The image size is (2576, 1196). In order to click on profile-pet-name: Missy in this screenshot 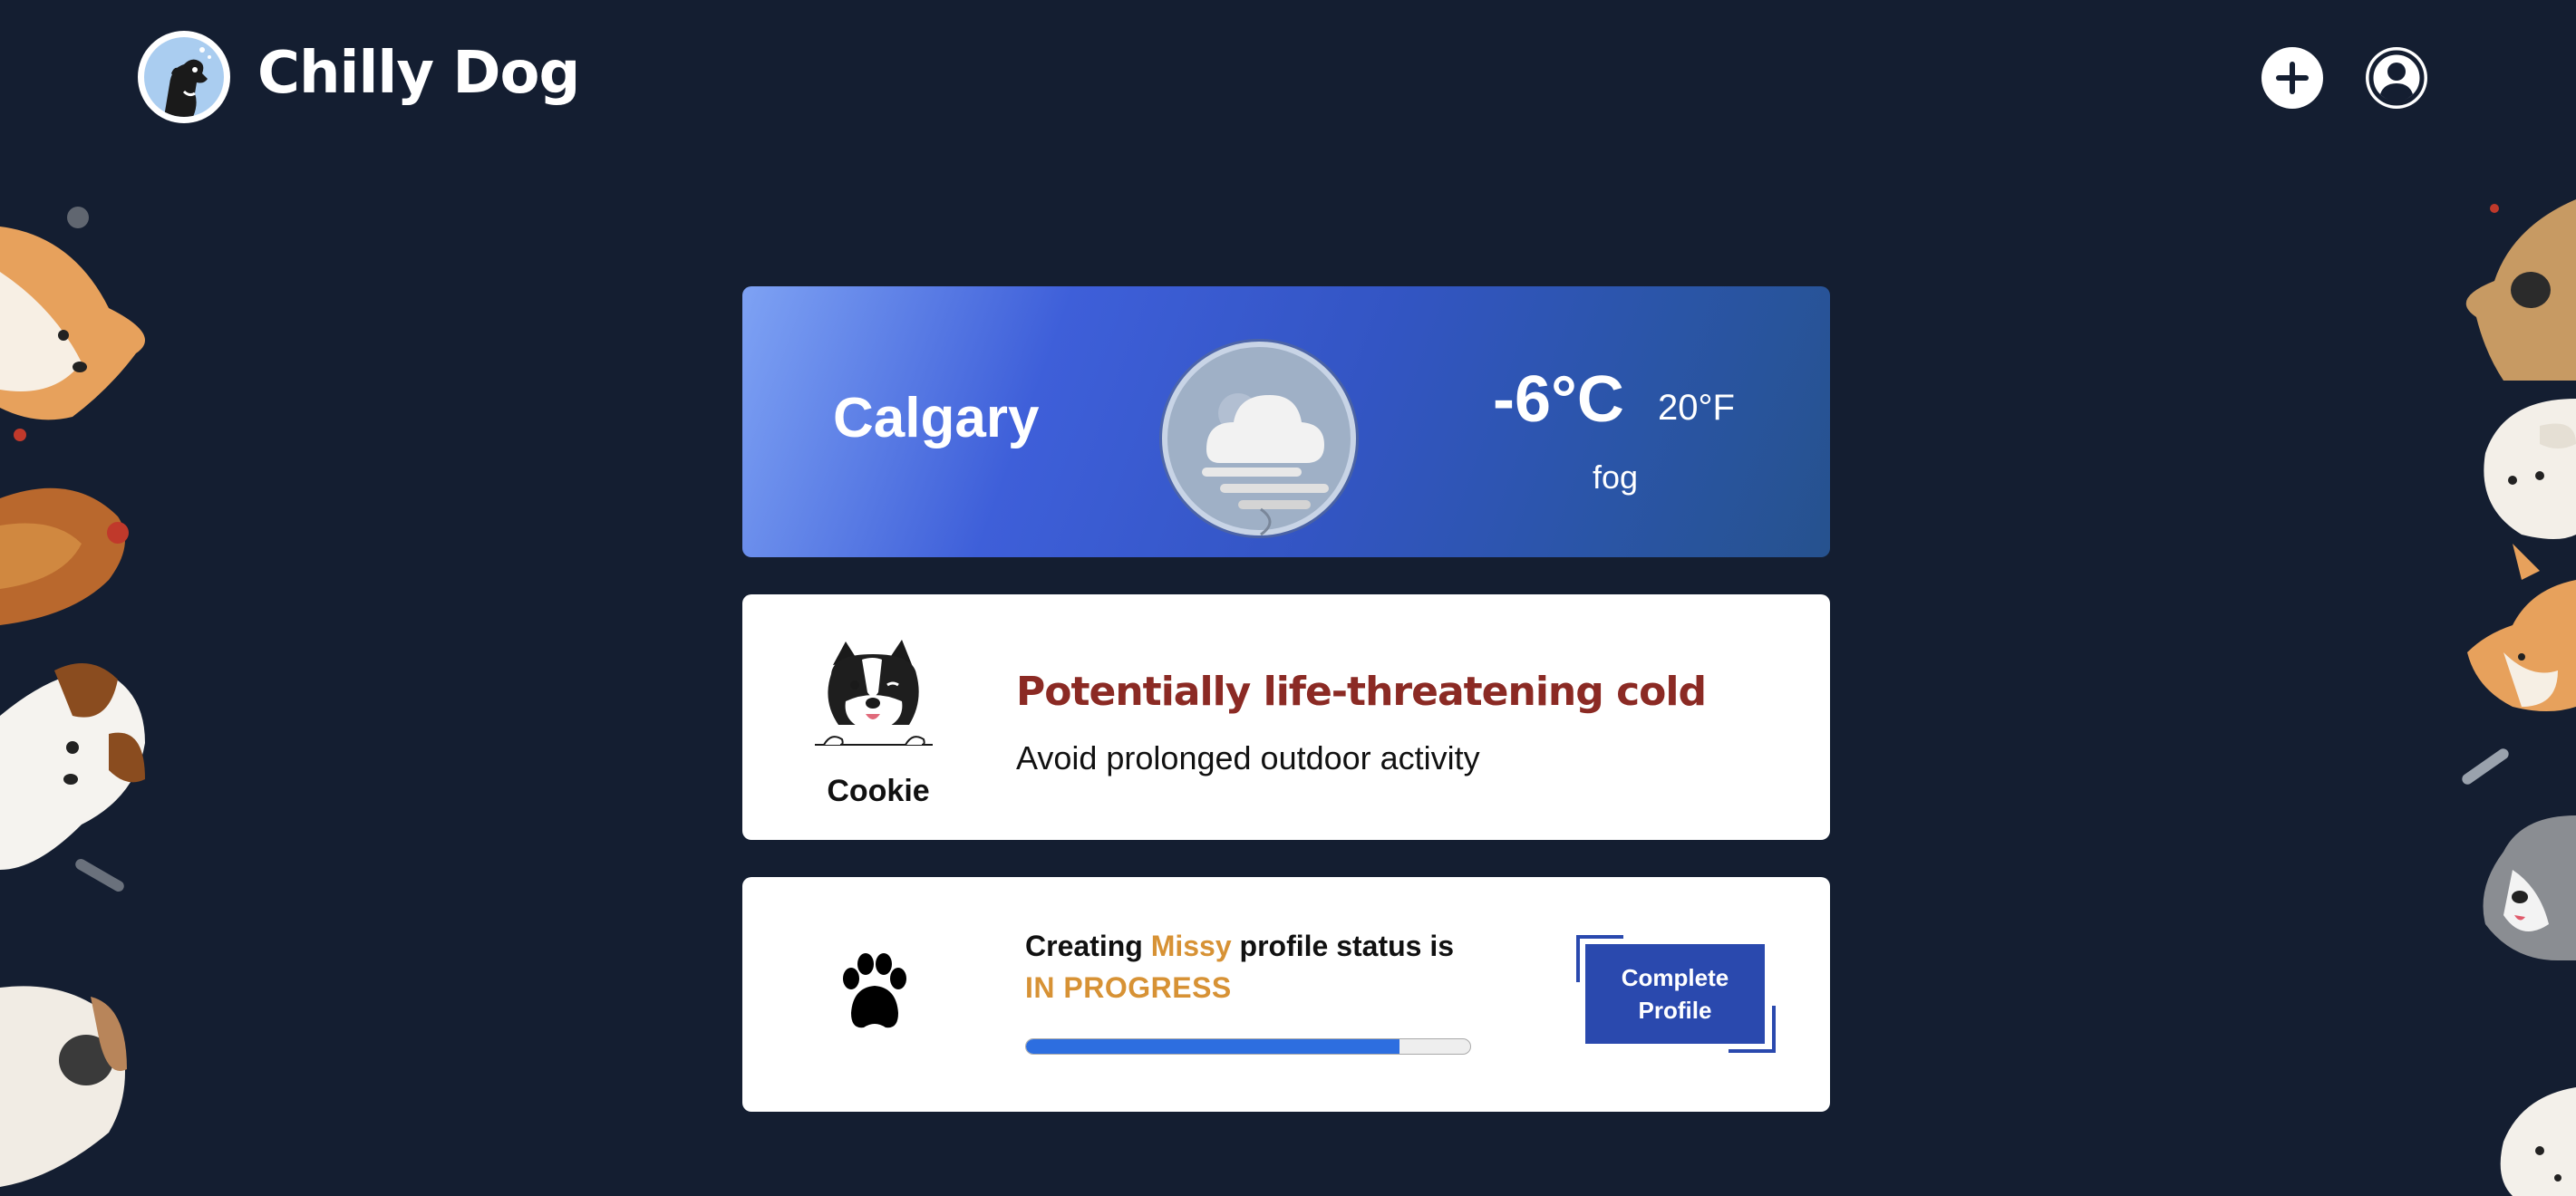, I will do `click(1191, 946)`.